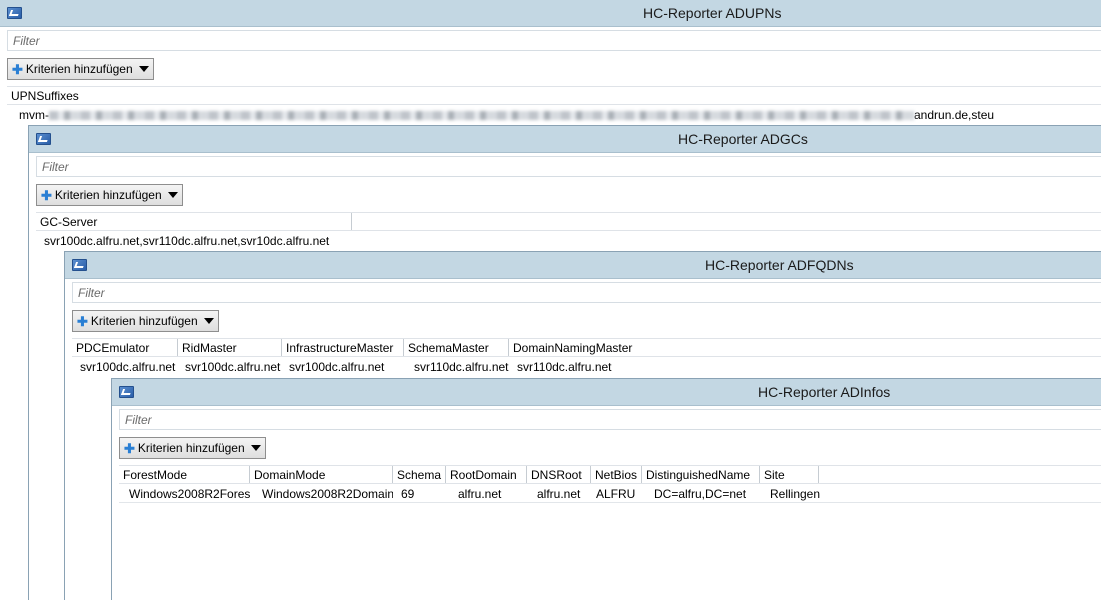 The image size is (1101, 600). Describe the element at coordinates (125, 347) in the screenshot. I see `column-header-pdcemulator: PDCEmulator` at that location.